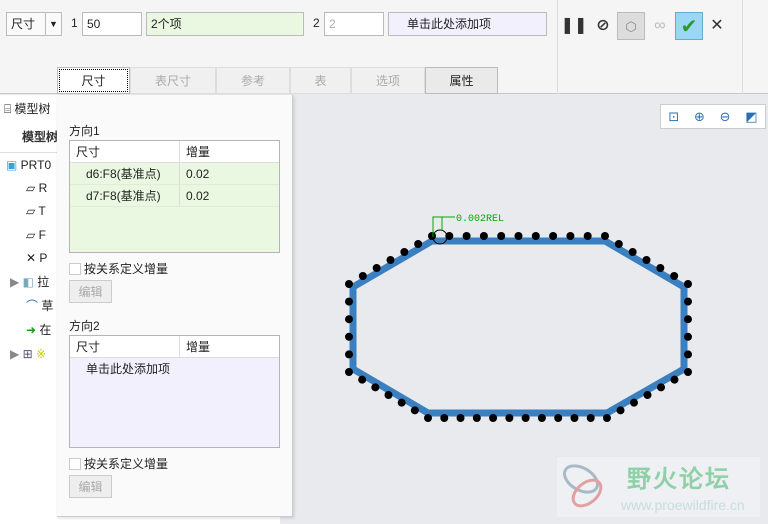 The height and width of the screenshot is (524, 768). What do you see at coordinates (683, 505) in the screenshot?
I see `watermark-url: www.proewildfire.cn` at bounding box center [683, 505].